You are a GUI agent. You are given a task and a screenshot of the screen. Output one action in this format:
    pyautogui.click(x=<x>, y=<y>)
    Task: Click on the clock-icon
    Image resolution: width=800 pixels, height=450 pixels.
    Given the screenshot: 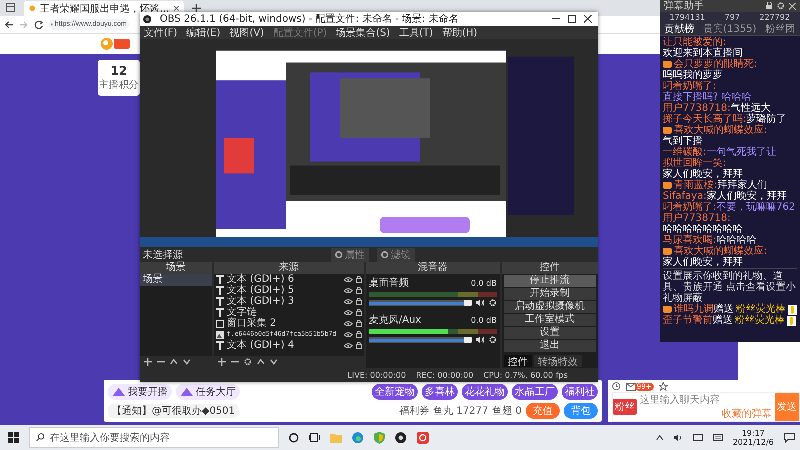 What is the action you would take?
    pyautogui.click(x=616, y=386)
    